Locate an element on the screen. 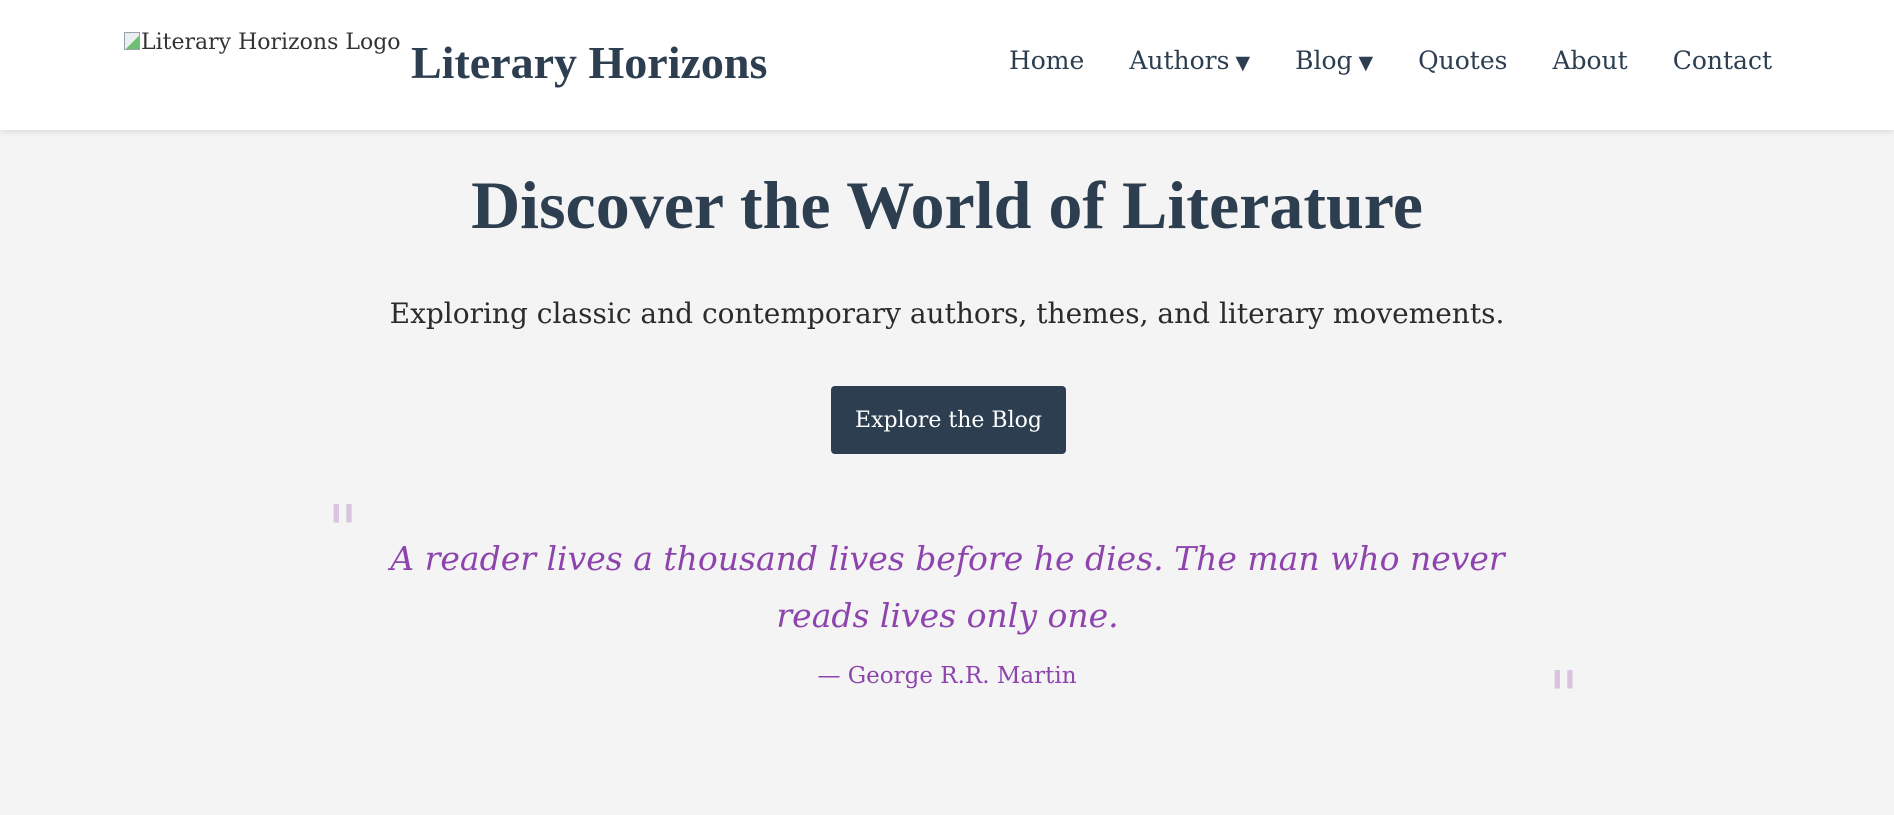  broken-image-icon is located at coordinates (132, 40).